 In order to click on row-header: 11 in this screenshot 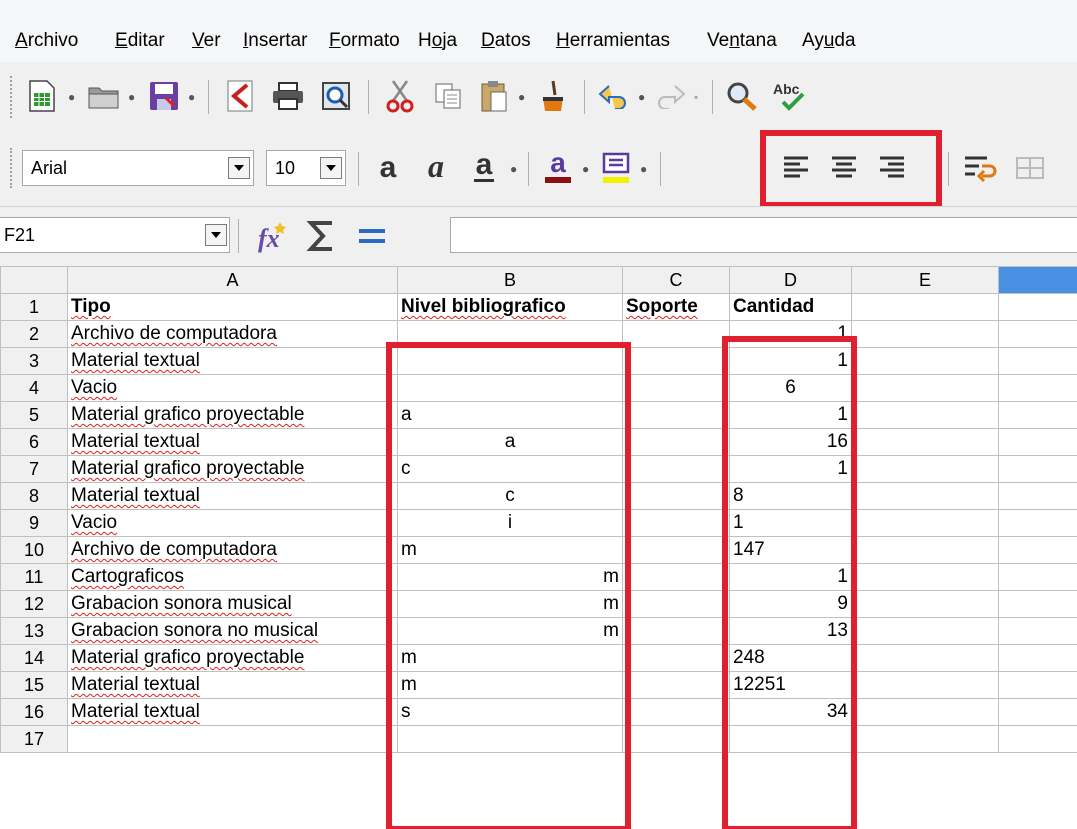, I will do `click(34, 577)`.